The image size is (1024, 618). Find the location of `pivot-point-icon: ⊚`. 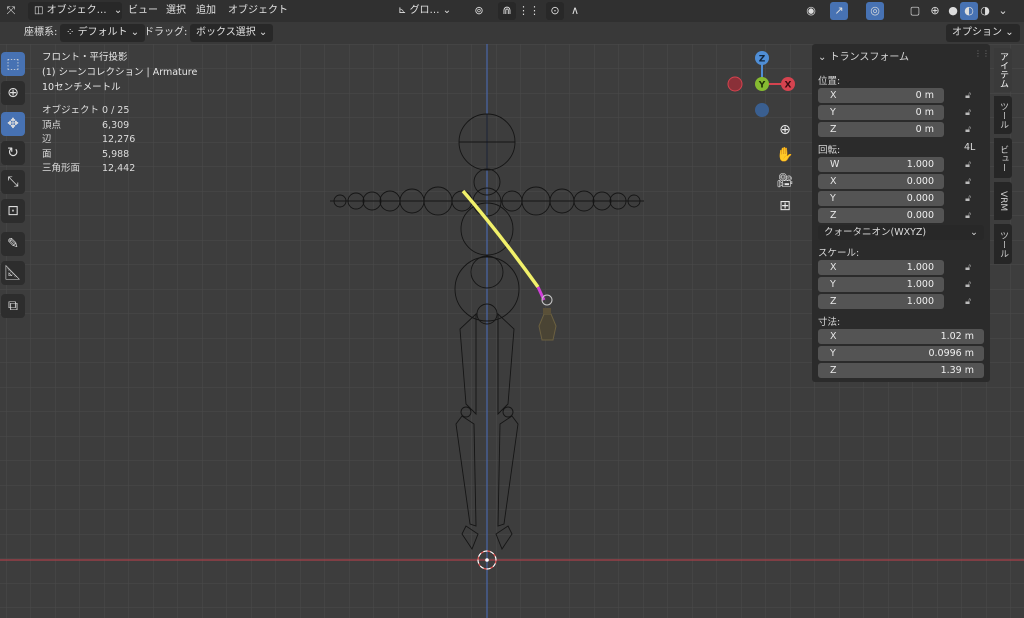

pivot-point-icon: ⊚ is located at coordinates (479, 11).